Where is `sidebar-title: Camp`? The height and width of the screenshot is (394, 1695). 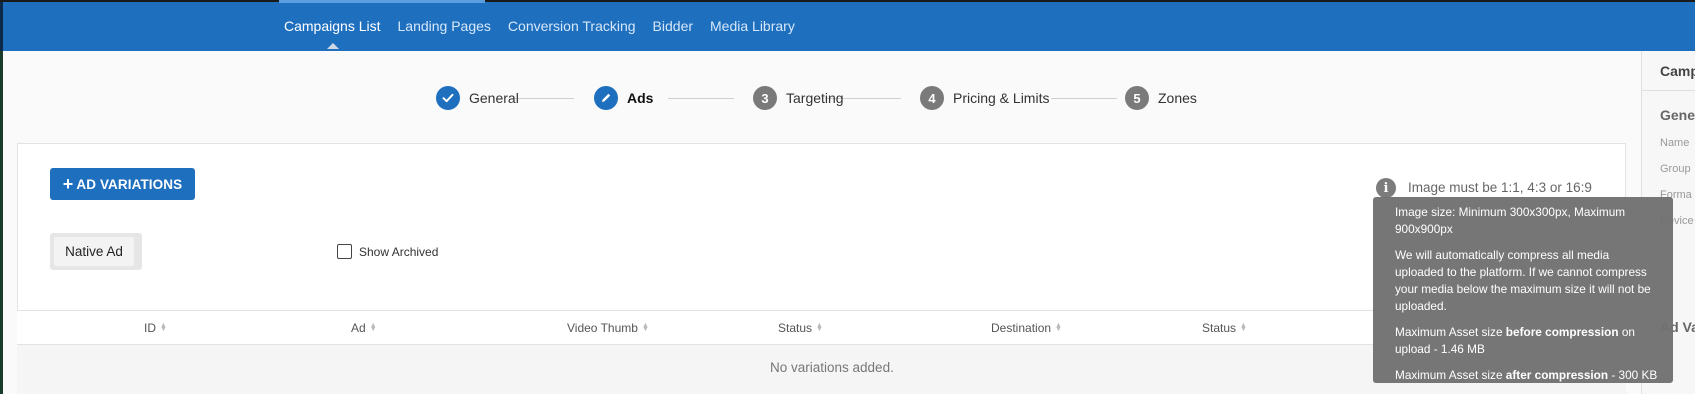 sidebar-title: Camp is located at coordinates (1677, 71).